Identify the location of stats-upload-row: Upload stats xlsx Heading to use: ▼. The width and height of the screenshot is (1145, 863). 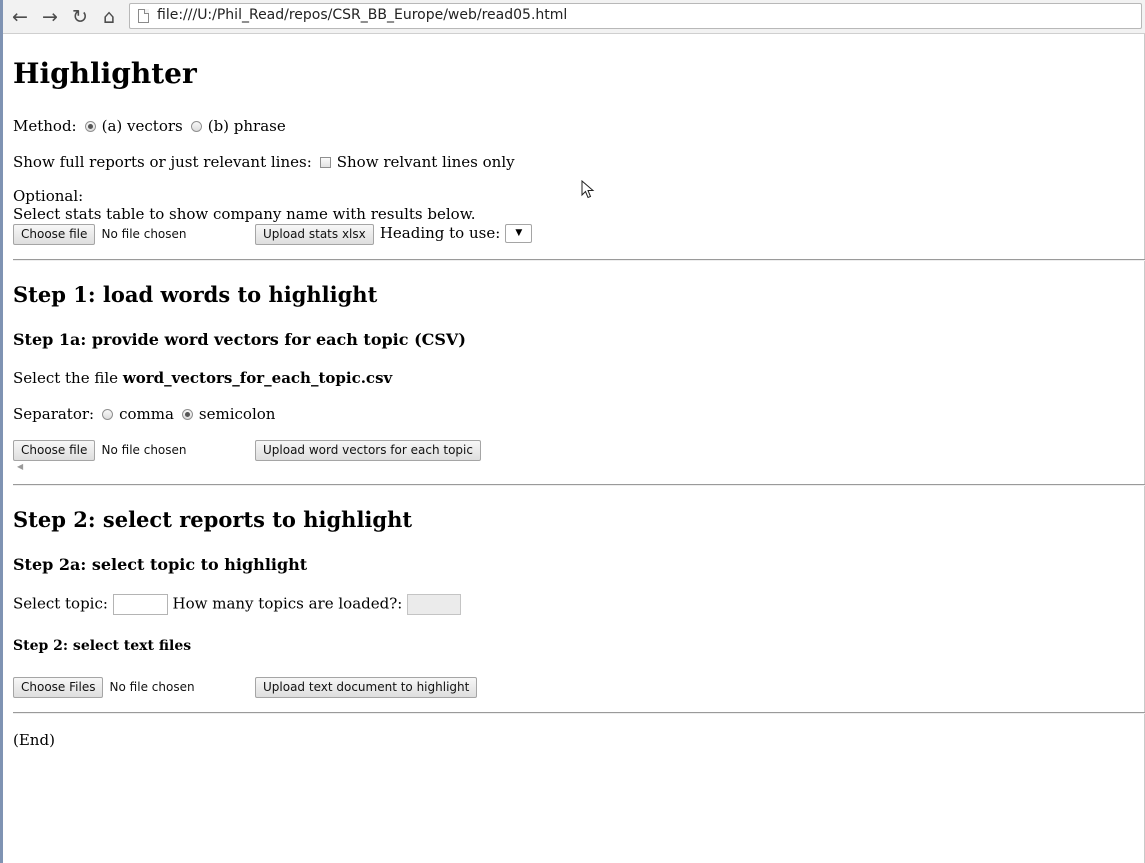
(394, 234).